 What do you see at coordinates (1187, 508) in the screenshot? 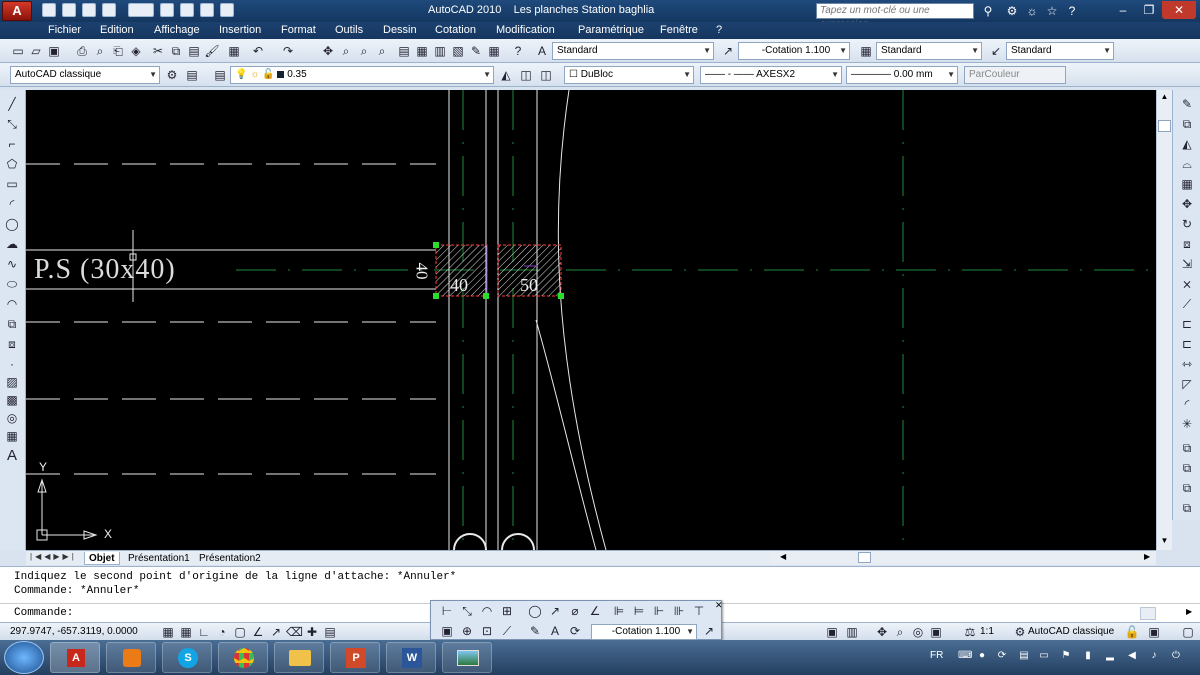
I see `send-under-icon: ⧉` at bounding box center [1187, 508].